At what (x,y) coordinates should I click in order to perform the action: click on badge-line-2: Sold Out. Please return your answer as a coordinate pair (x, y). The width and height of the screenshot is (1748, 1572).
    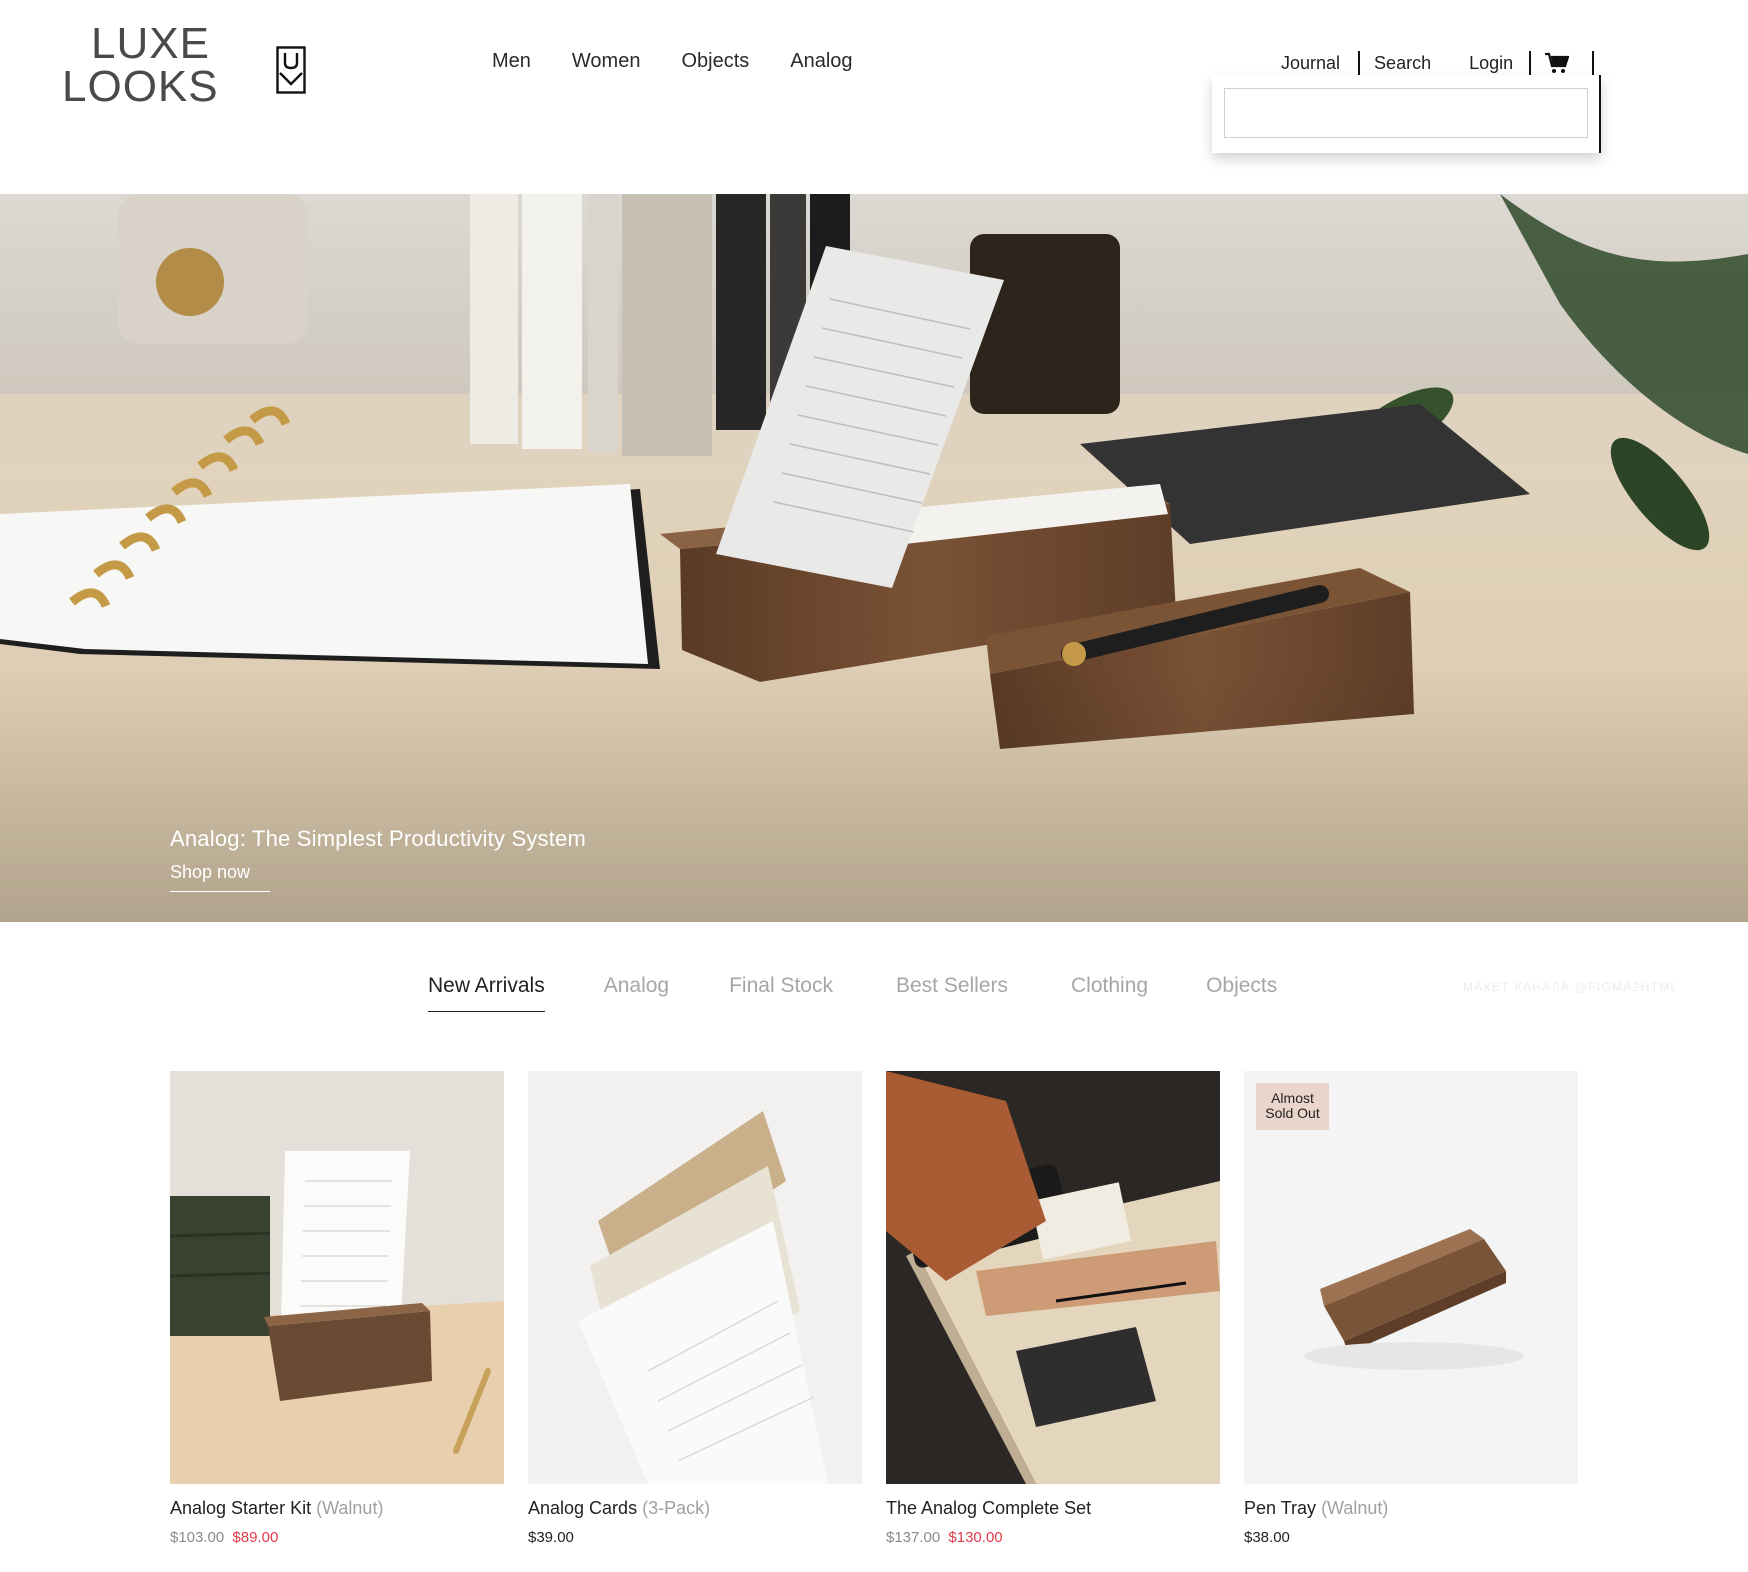
    Looking at the image, I should click on (1292, 1113).